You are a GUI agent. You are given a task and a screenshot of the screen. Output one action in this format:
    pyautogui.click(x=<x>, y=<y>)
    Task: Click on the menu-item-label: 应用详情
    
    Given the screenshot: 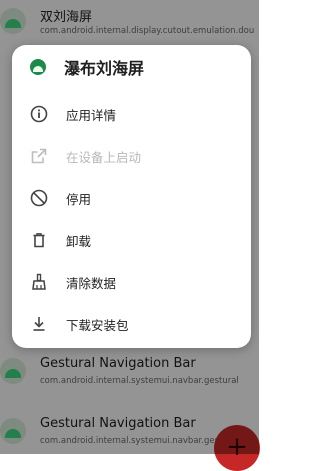 What is the action you would take?
    pyautogui.click(x=91, y=115)
    